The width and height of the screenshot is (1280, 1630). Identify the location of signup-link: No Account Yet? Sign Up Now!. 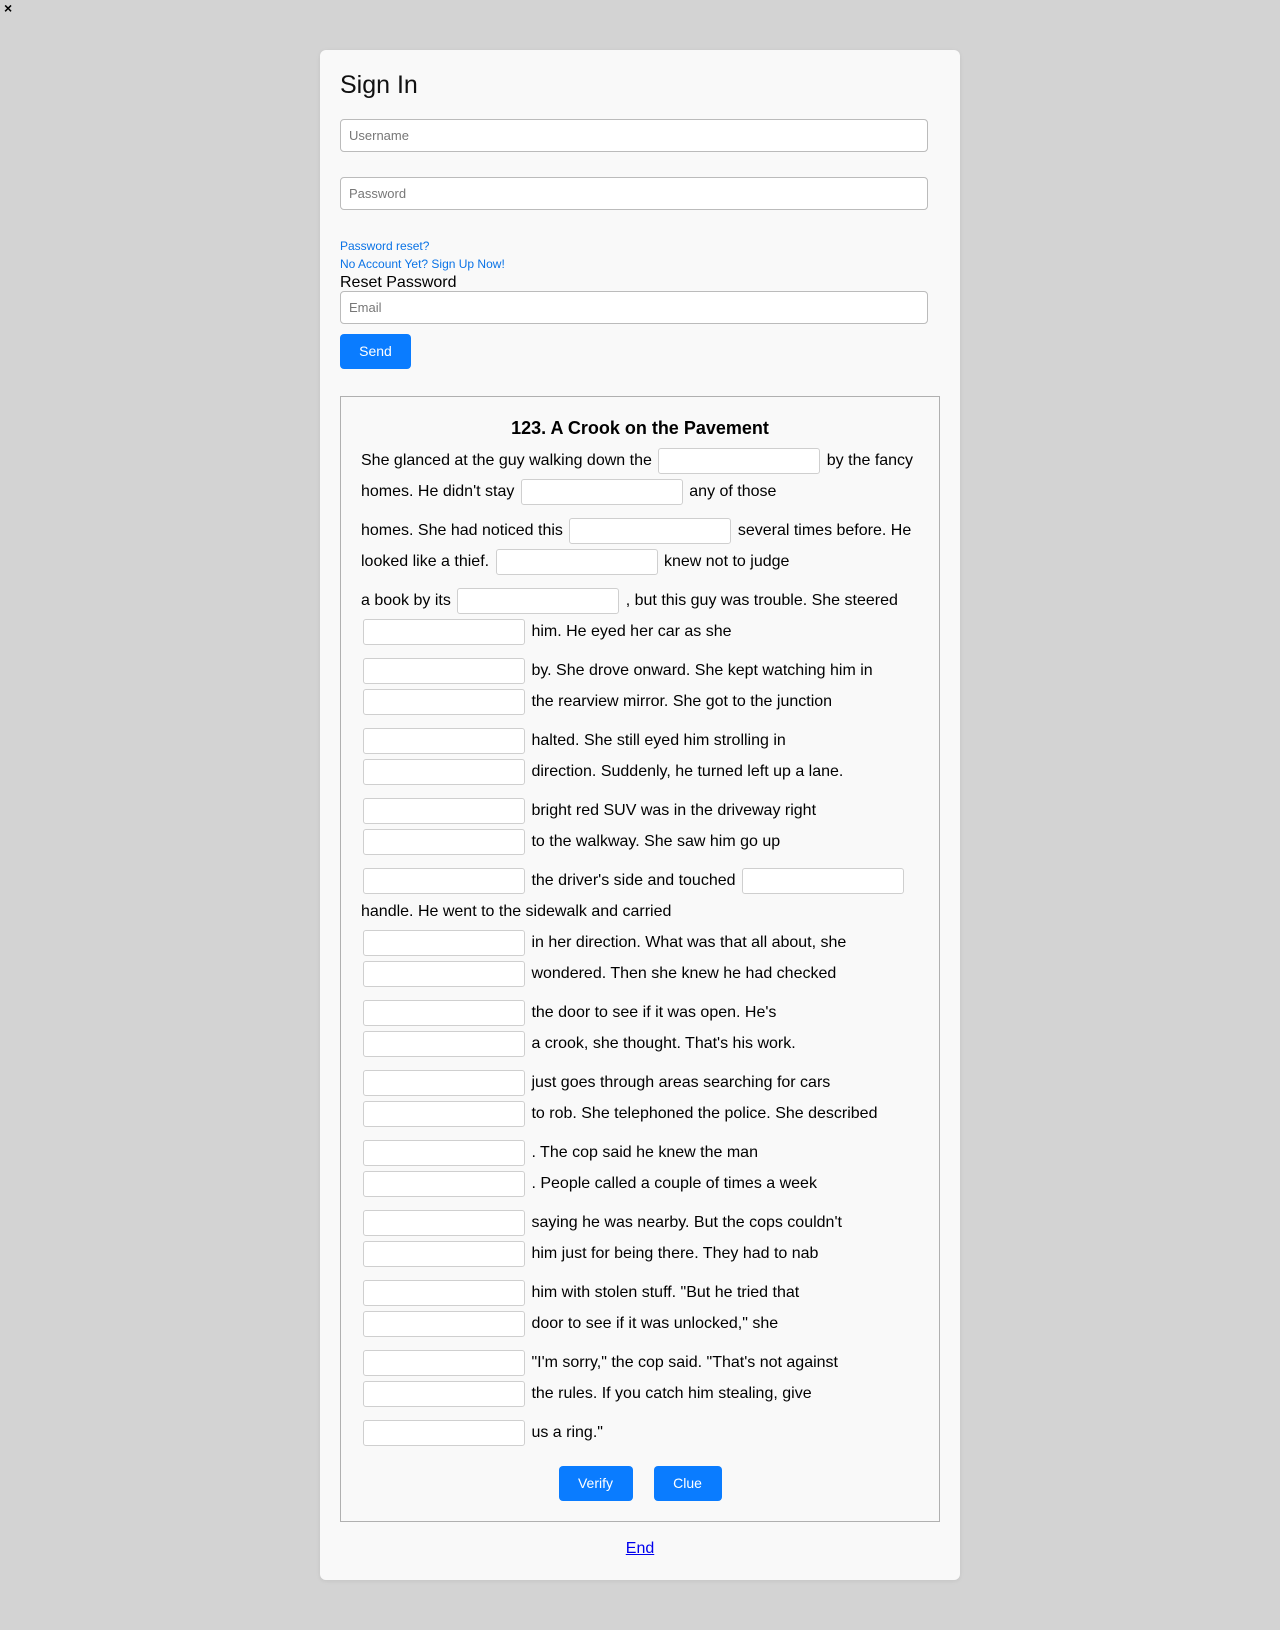
(640, 264).